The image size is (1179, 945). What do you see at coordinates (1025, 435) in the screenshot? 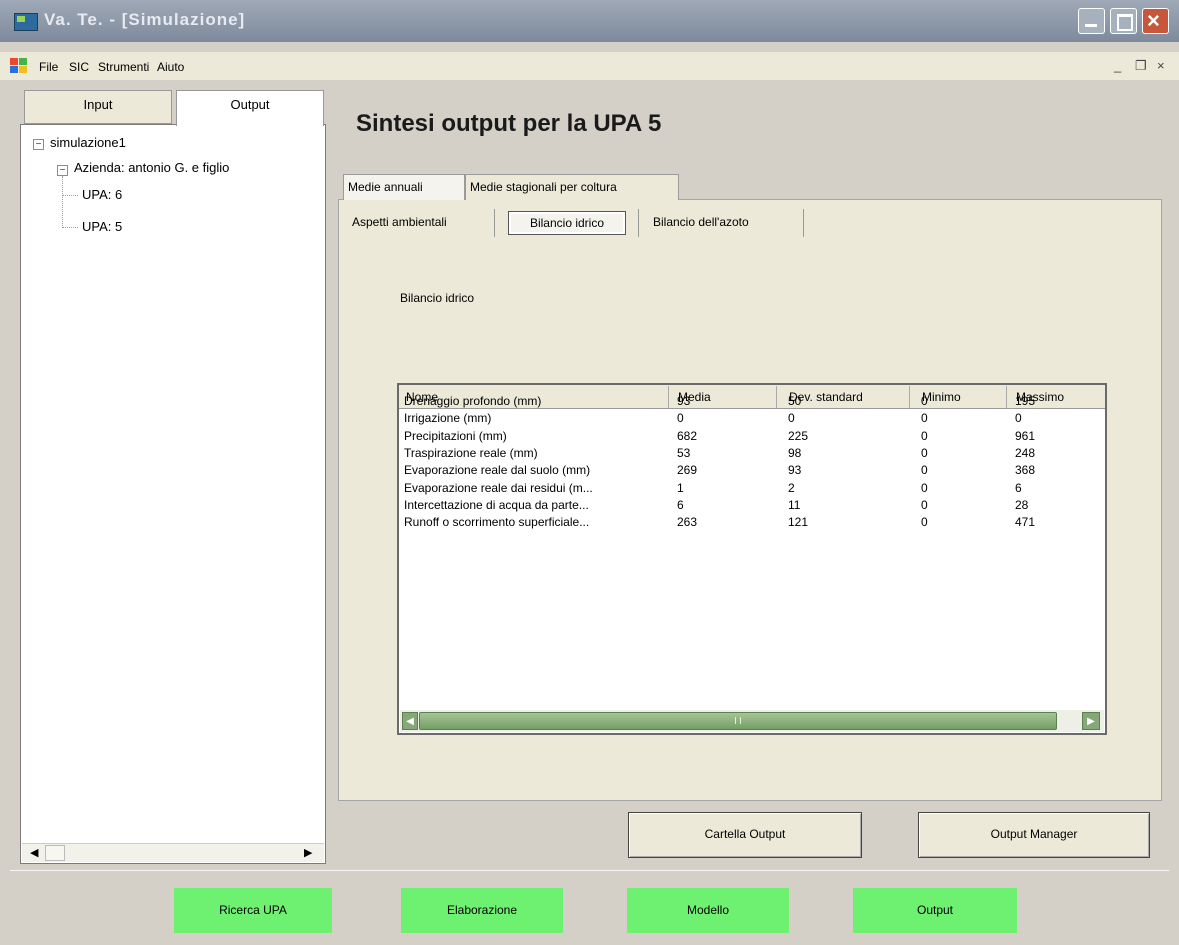
I see `table-cell: 961` at bounding box center [1025, 435].